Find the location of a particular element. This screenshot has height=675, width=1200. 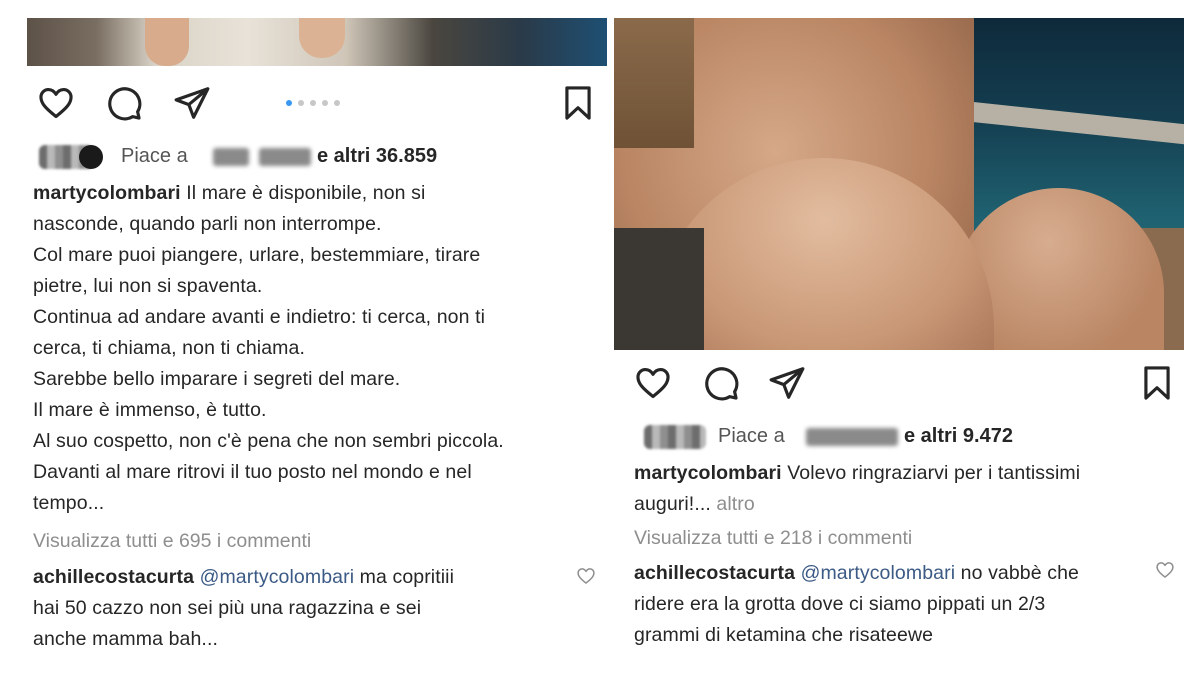

likes-count: e altri 9.472 is located at coordinates (958, 436).